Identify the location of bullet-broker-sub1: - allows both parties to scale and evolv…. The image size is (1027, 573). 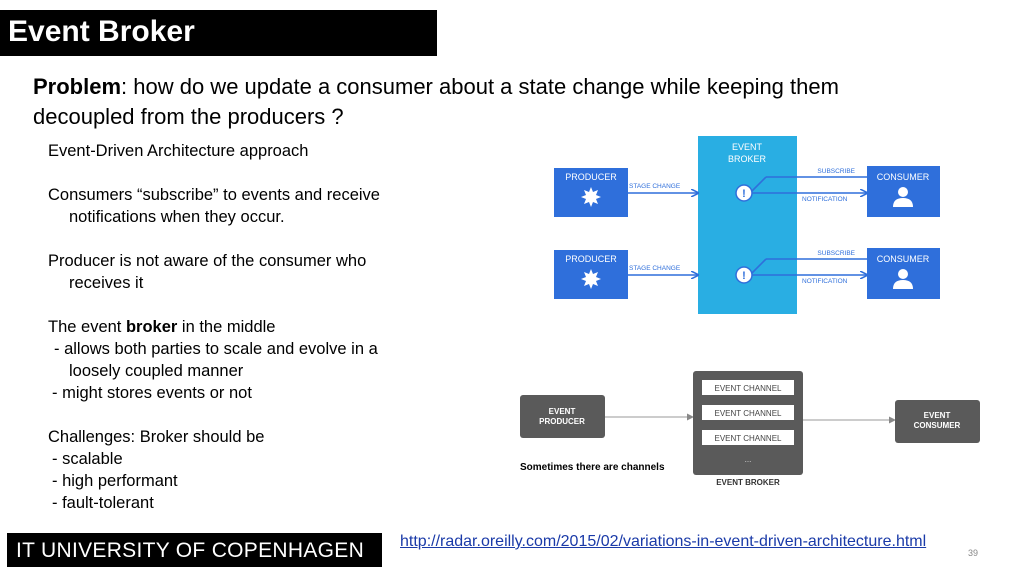
(216, 349).